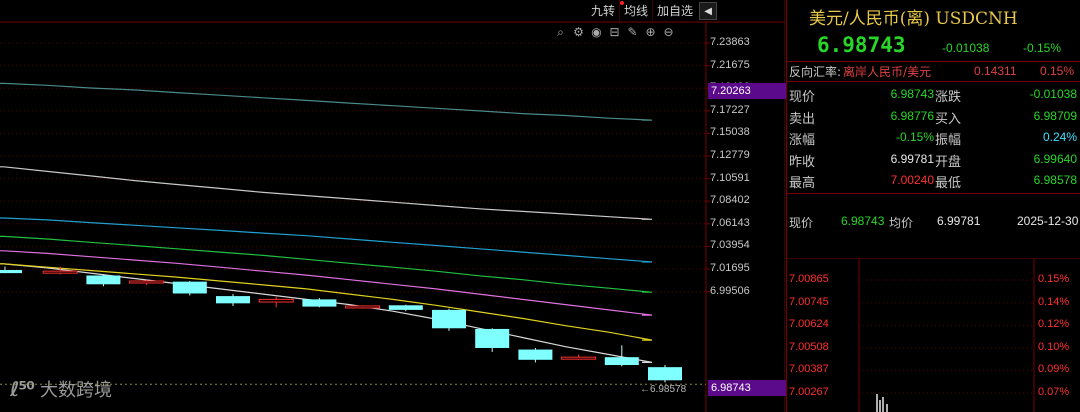 This screenshot has height=412, width=1080. What do you see at coordinates (674, 11) in the screenshot?
I see `add-watchlist-button: 加自选` at bounding box center [674, 11].